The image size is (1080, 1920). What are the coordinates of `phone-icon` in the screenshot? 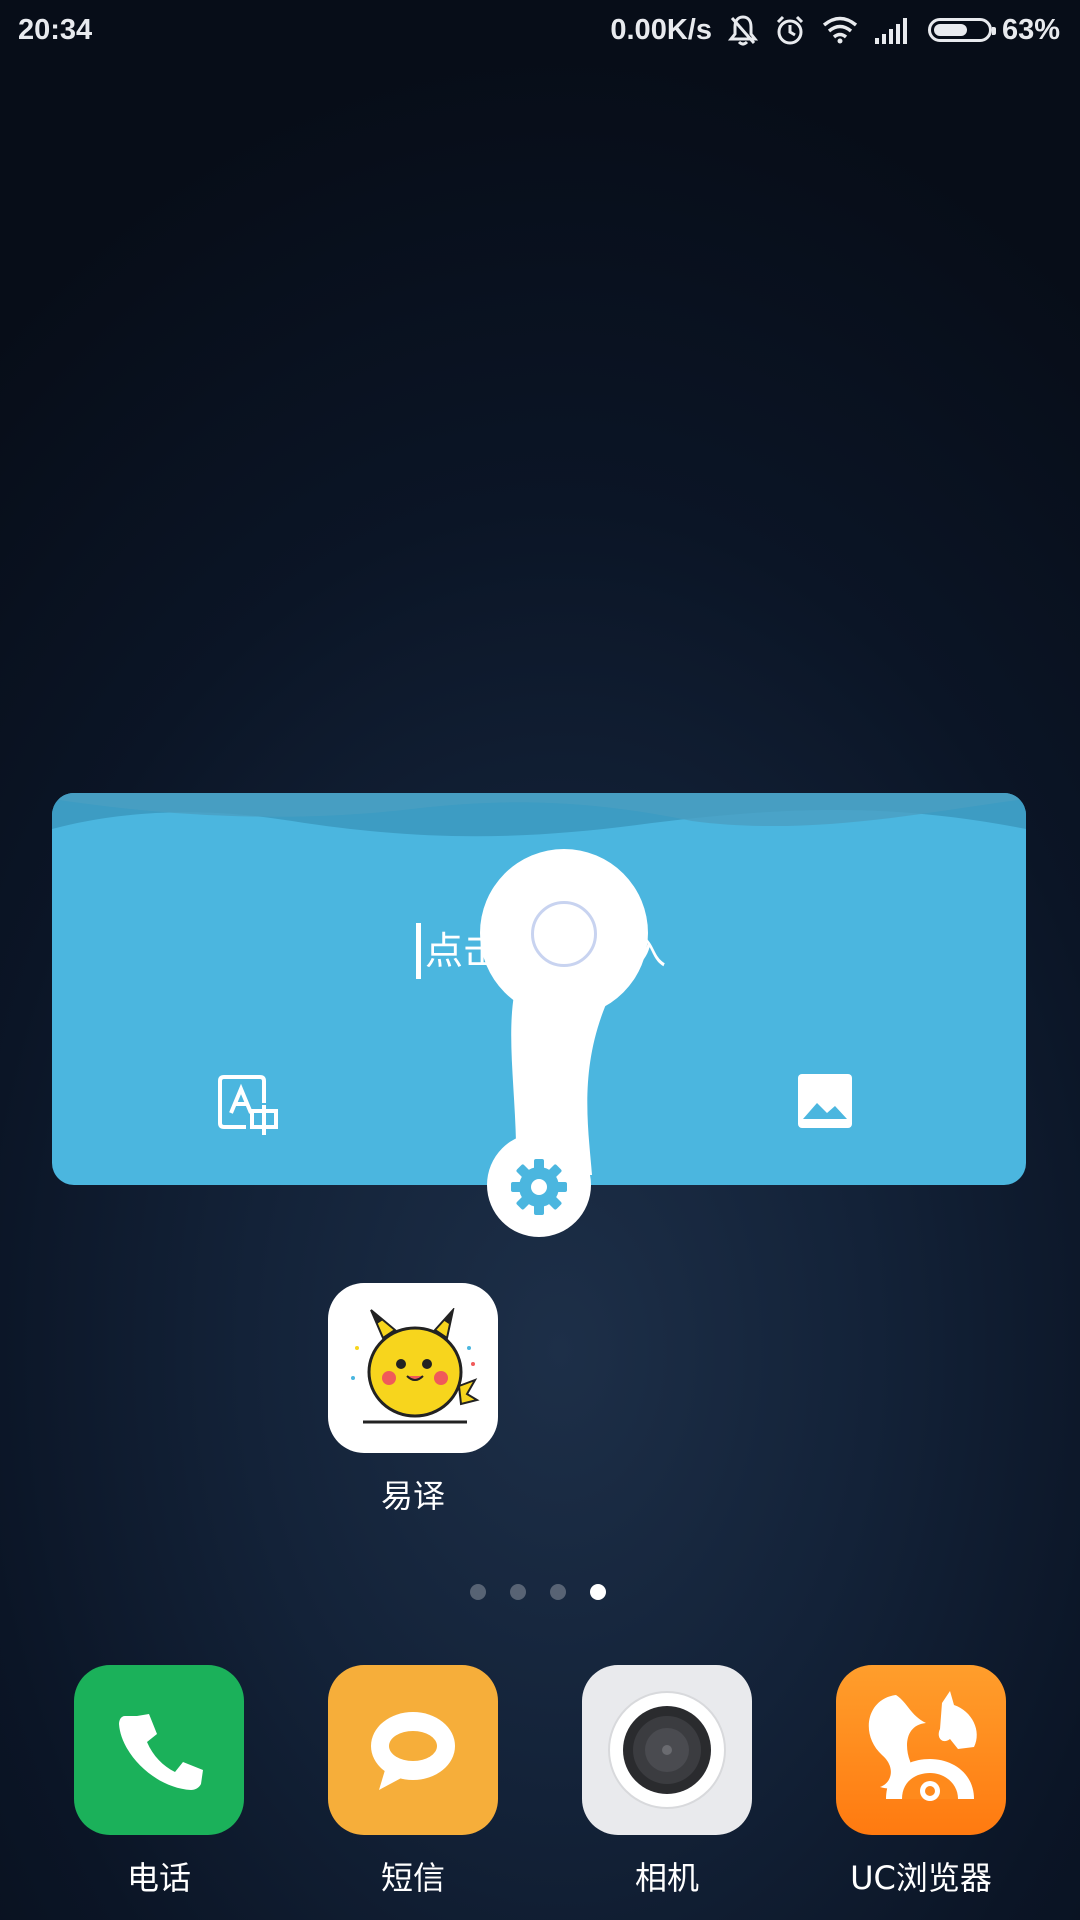 It's located at (159, 1750).